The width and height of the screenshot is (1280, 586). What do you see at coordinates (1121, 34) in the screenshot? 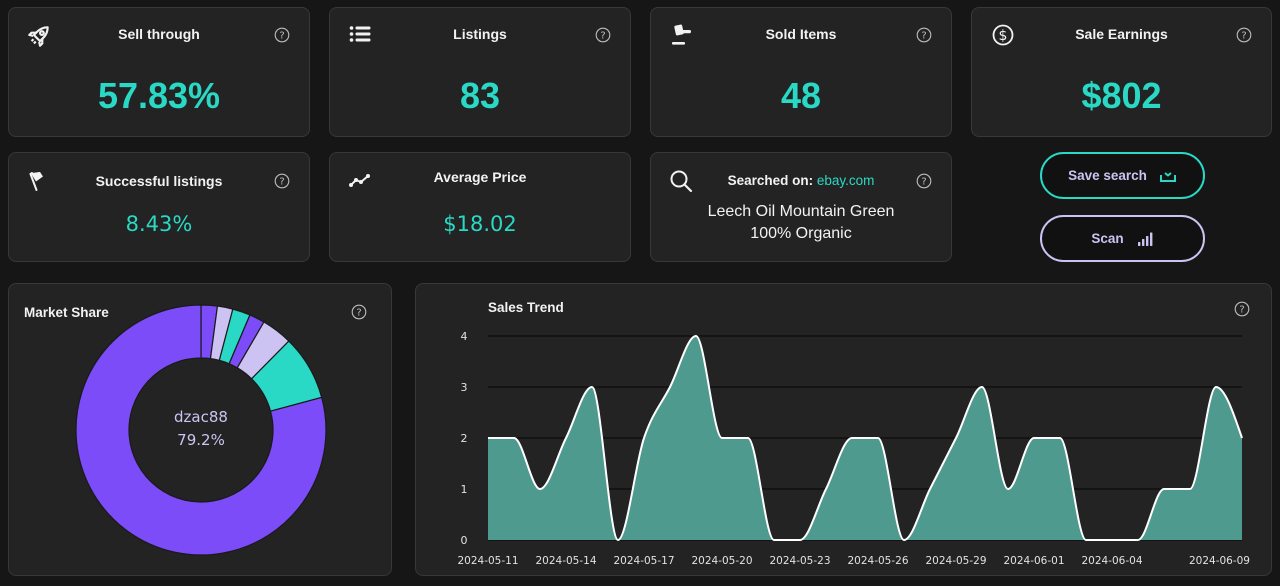
I see `stat-title: Sale Earnings` at bounding box center [1121, 34].